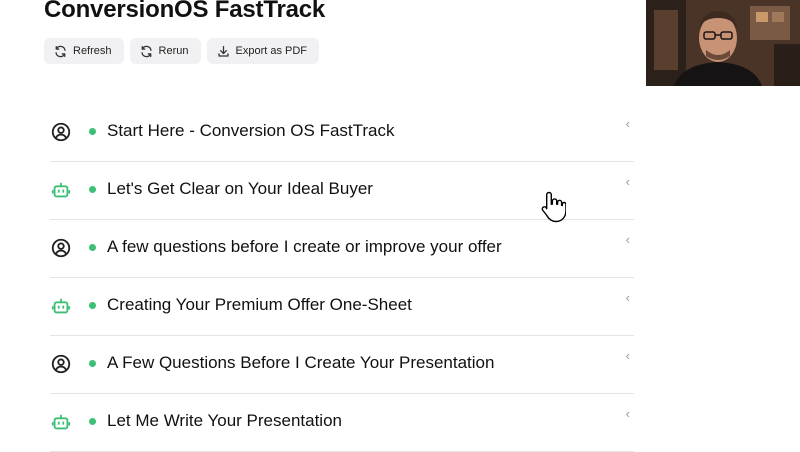 The width and height of the screenshot is (800, 452). I want to click on page-title: ConversionOS FastTrack, so click(185, 11).